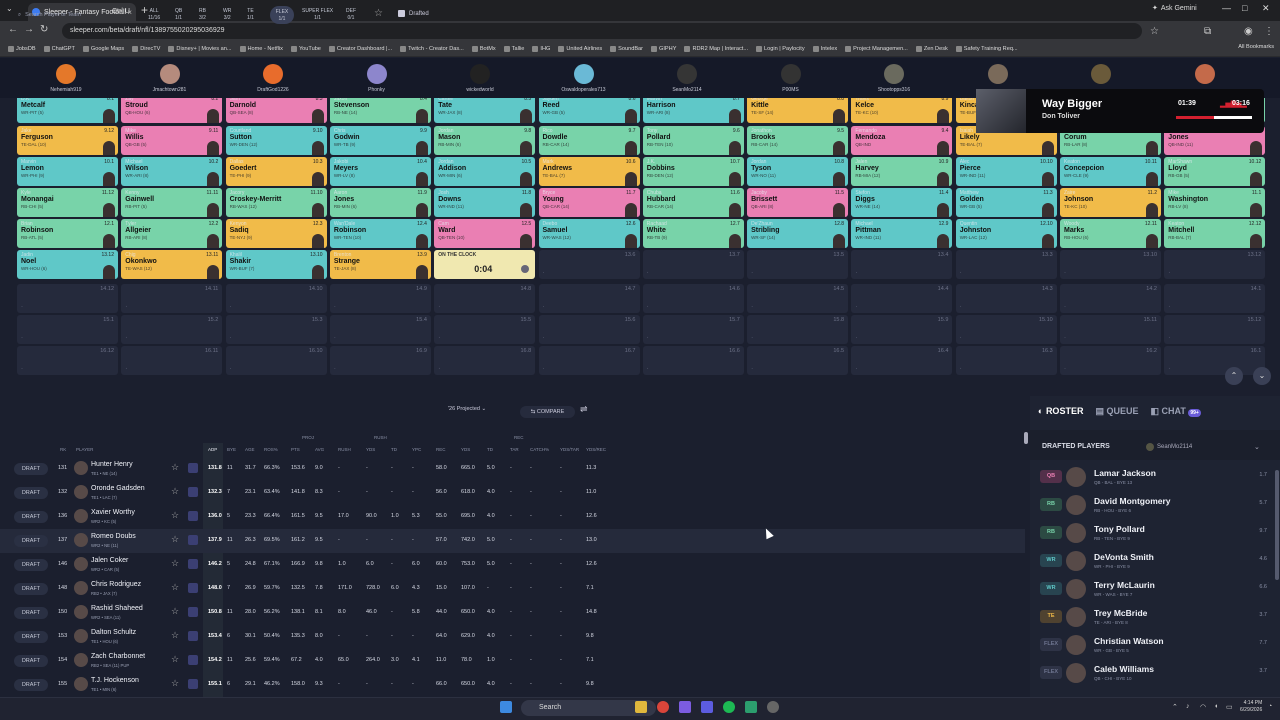  Describe the element at coordinates (902, 110) in the screenshot. I see `drafted-pick-cell: Travis Kelce TE-KC (10) 8.9` at that location.